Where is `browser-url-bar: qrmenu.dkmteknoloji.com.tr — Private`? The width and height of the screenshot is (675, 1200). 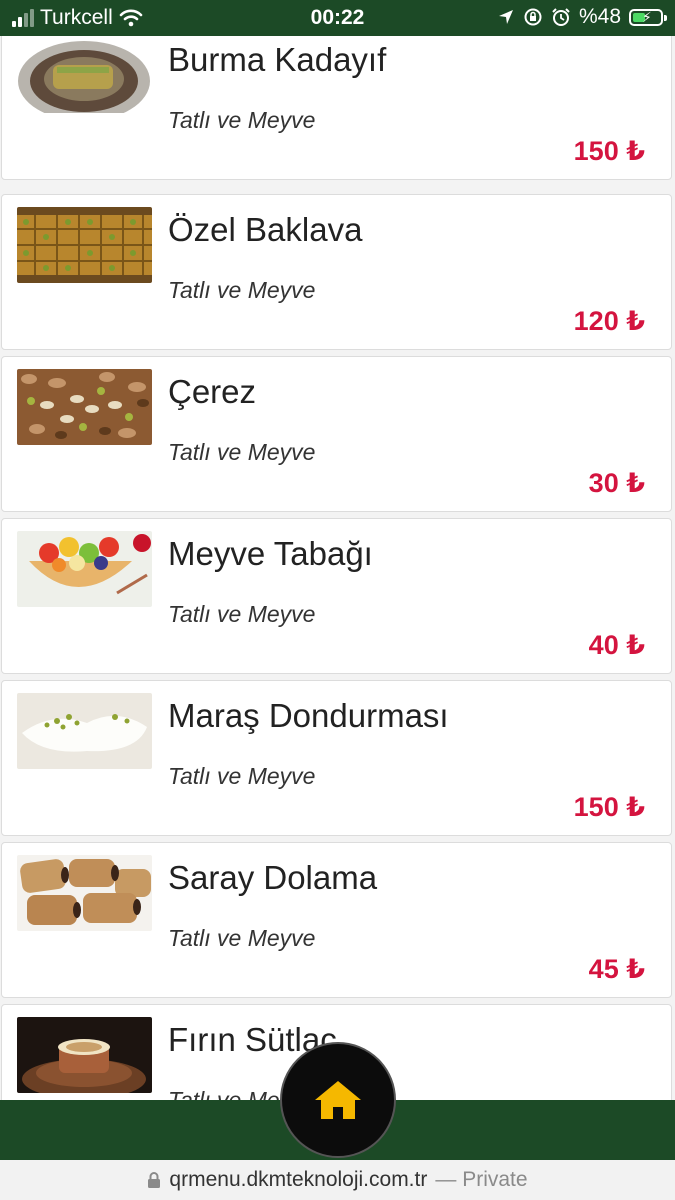
browser-url-bar: qrmenu.dkmteknoloji.com.tr — Private is located at coordinates (337, 1180).